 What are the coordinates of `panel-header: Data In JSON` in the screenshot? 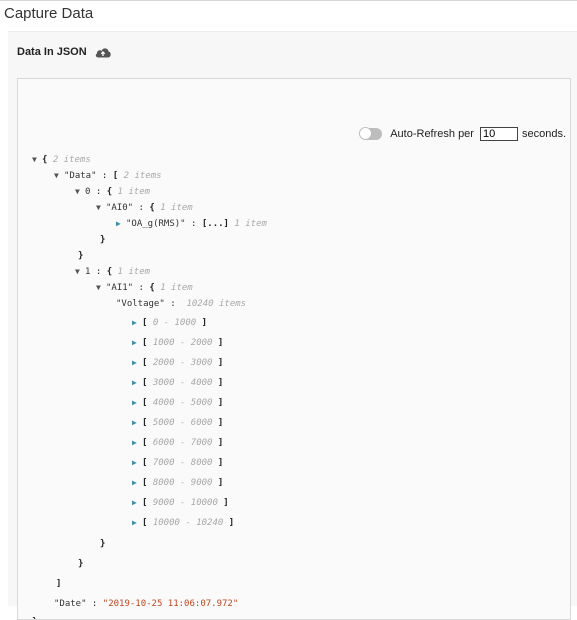 It's located at (64, 52).